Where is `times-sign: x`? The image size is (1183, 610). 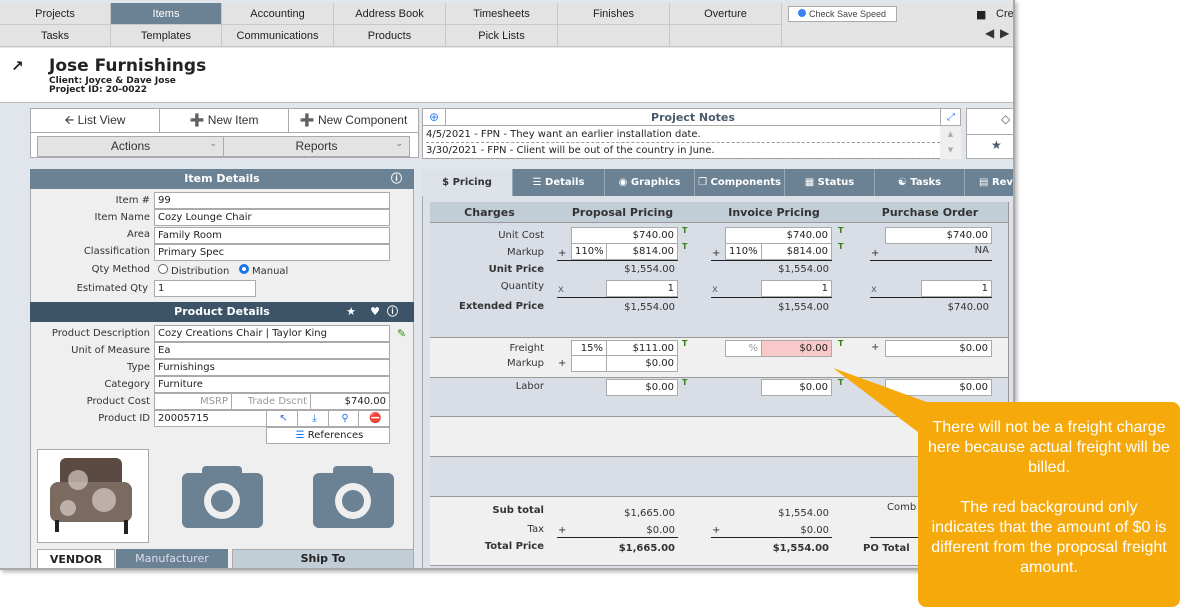 times-sign: x is located at coordinates (874, 289).